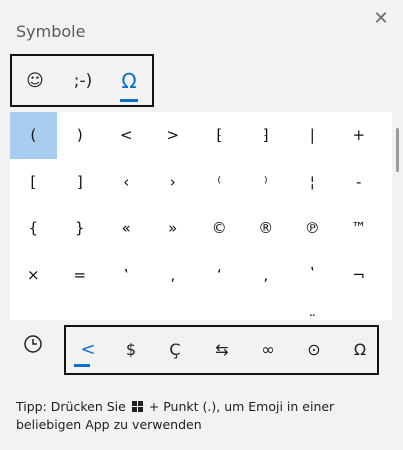  What do you see at coordinates (80, 135) in the screenshot?
I see `symbol-cell: )` at bounding box center [80, 135].